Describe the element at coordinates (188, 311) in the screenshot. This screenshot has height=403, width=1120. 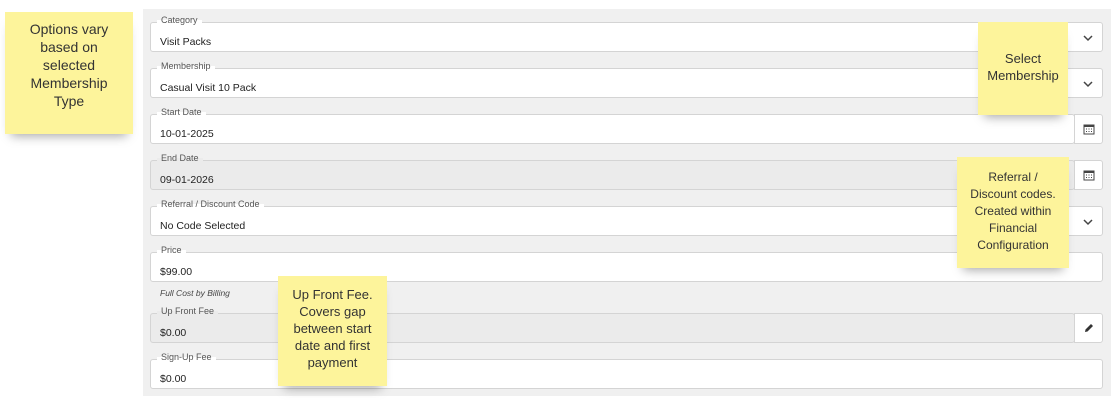
I see `up-front-fee-label: Up Front Fee` at that location.